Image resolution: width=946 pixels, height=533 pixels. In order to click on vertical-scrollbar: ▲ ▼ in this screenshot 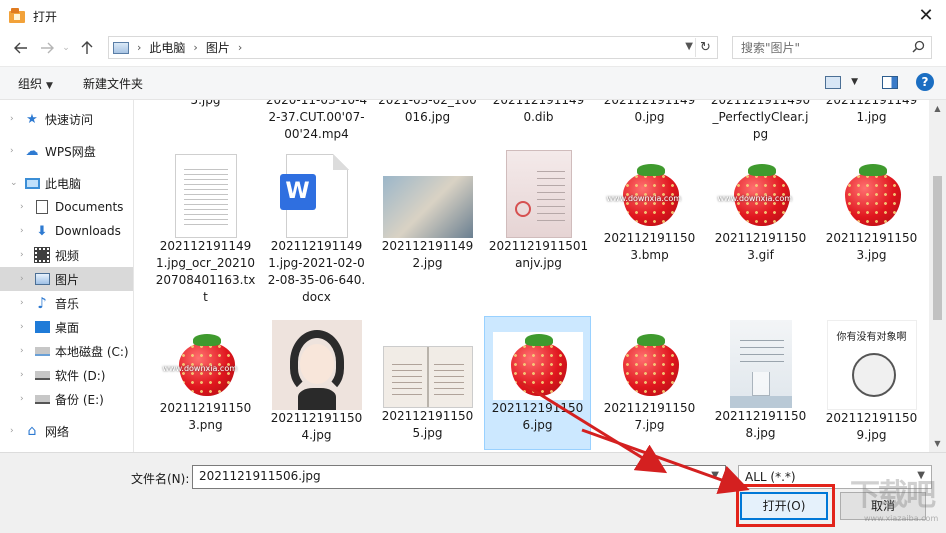, I will do `click(937, 276)`.